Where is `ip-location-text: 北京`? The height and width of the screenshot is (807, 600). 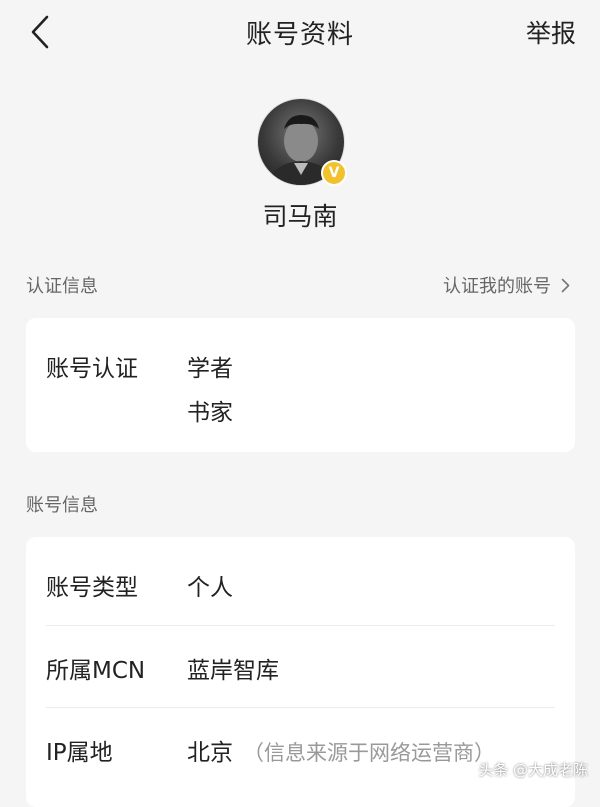 ip-location-text: 北京 is located at coordinates (210, 753).